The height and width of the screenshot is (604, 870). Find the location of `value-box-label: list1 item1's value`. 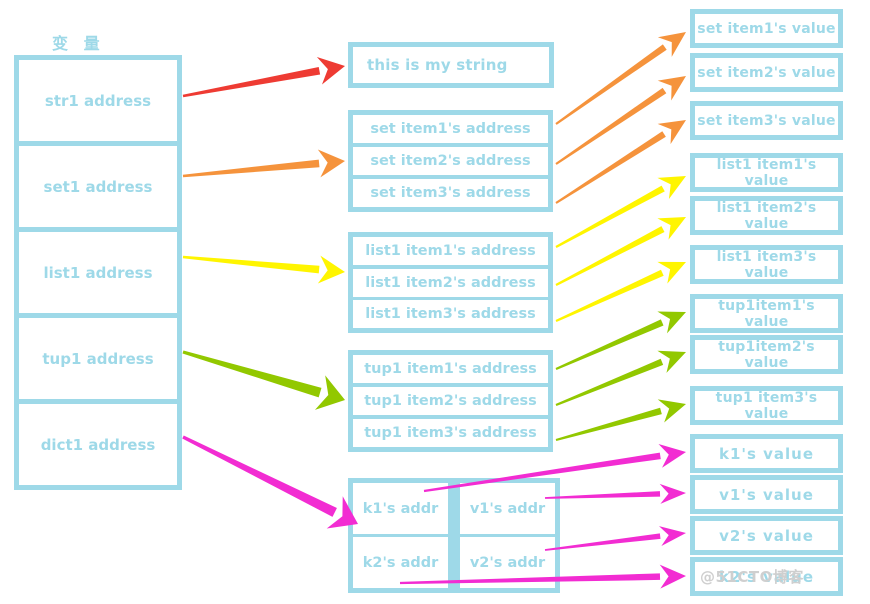

value-box-label: list1 item1's value is located at coordinates (766, 172).